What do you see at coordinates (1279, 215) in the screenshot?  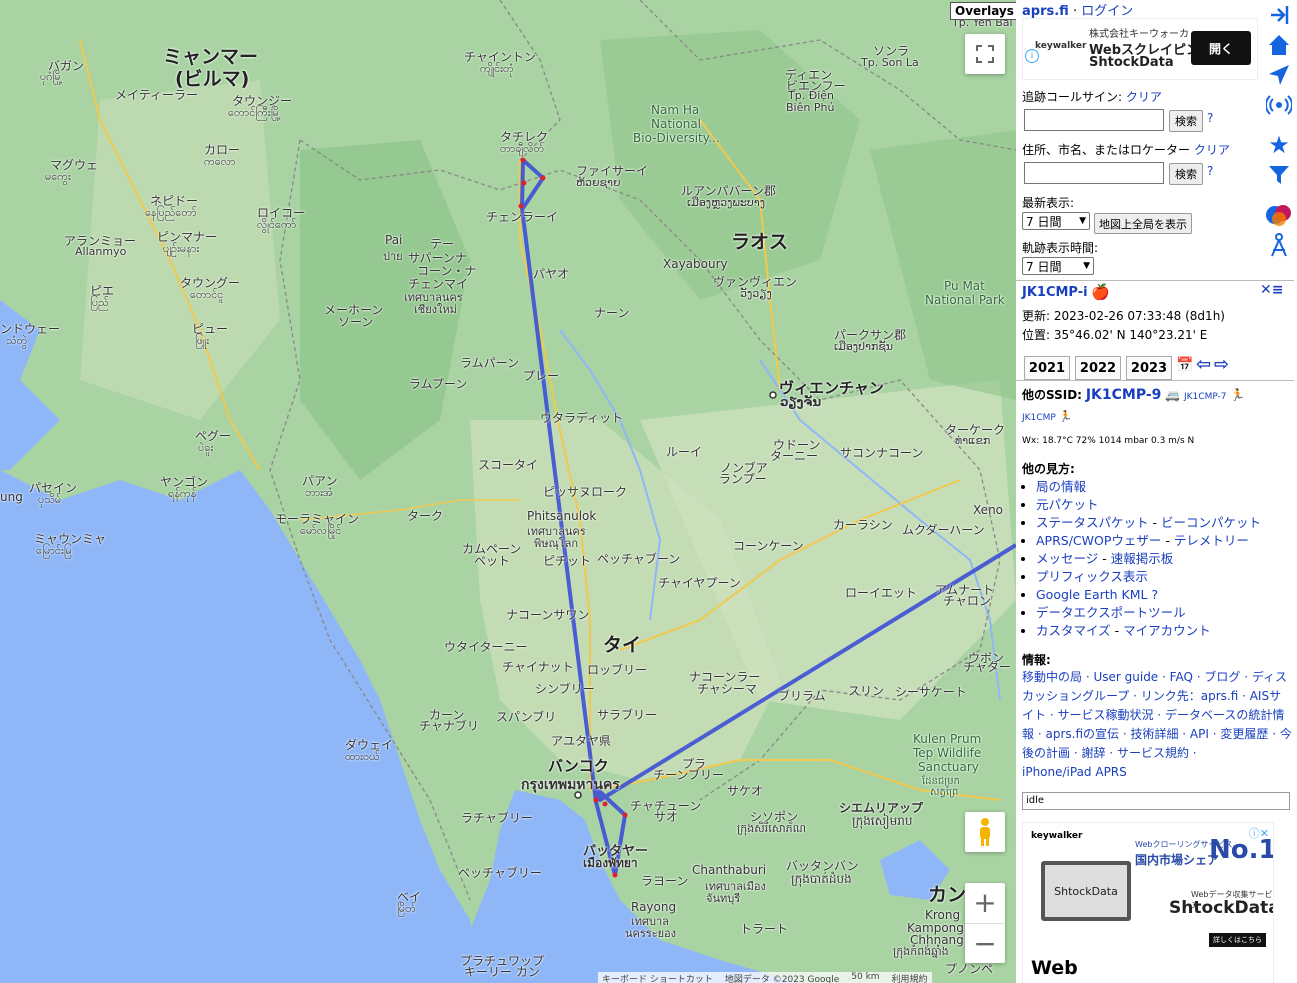 I see `color-blob-icon` at bounding box center [1279, 215].